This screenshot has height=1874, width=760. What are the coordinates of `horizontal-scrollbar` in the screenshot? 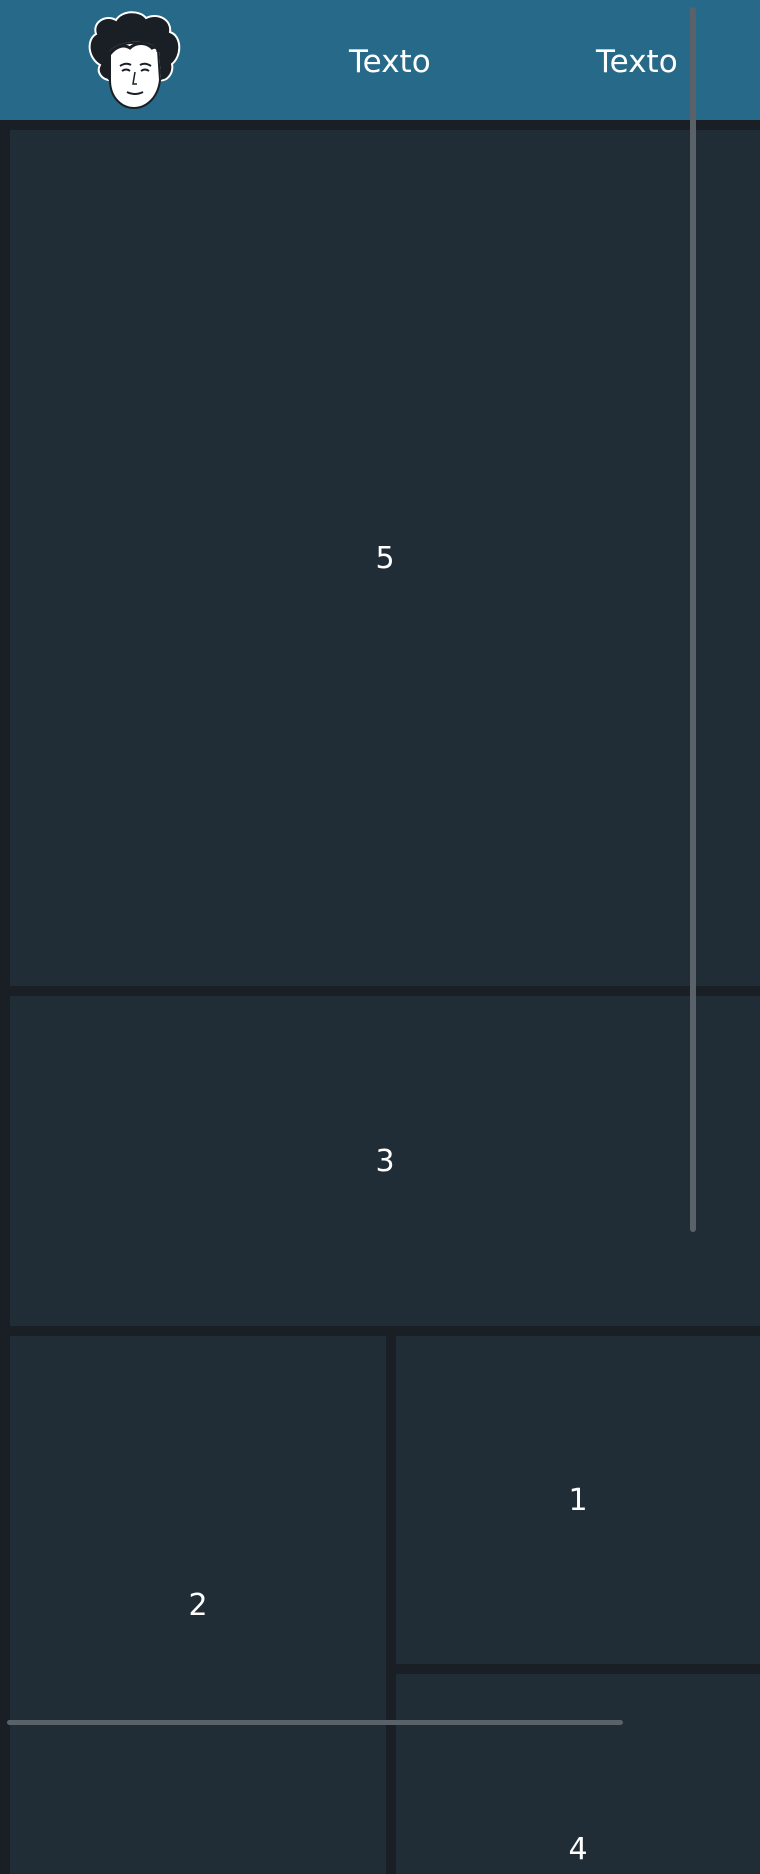 It's located at (315, 1722).